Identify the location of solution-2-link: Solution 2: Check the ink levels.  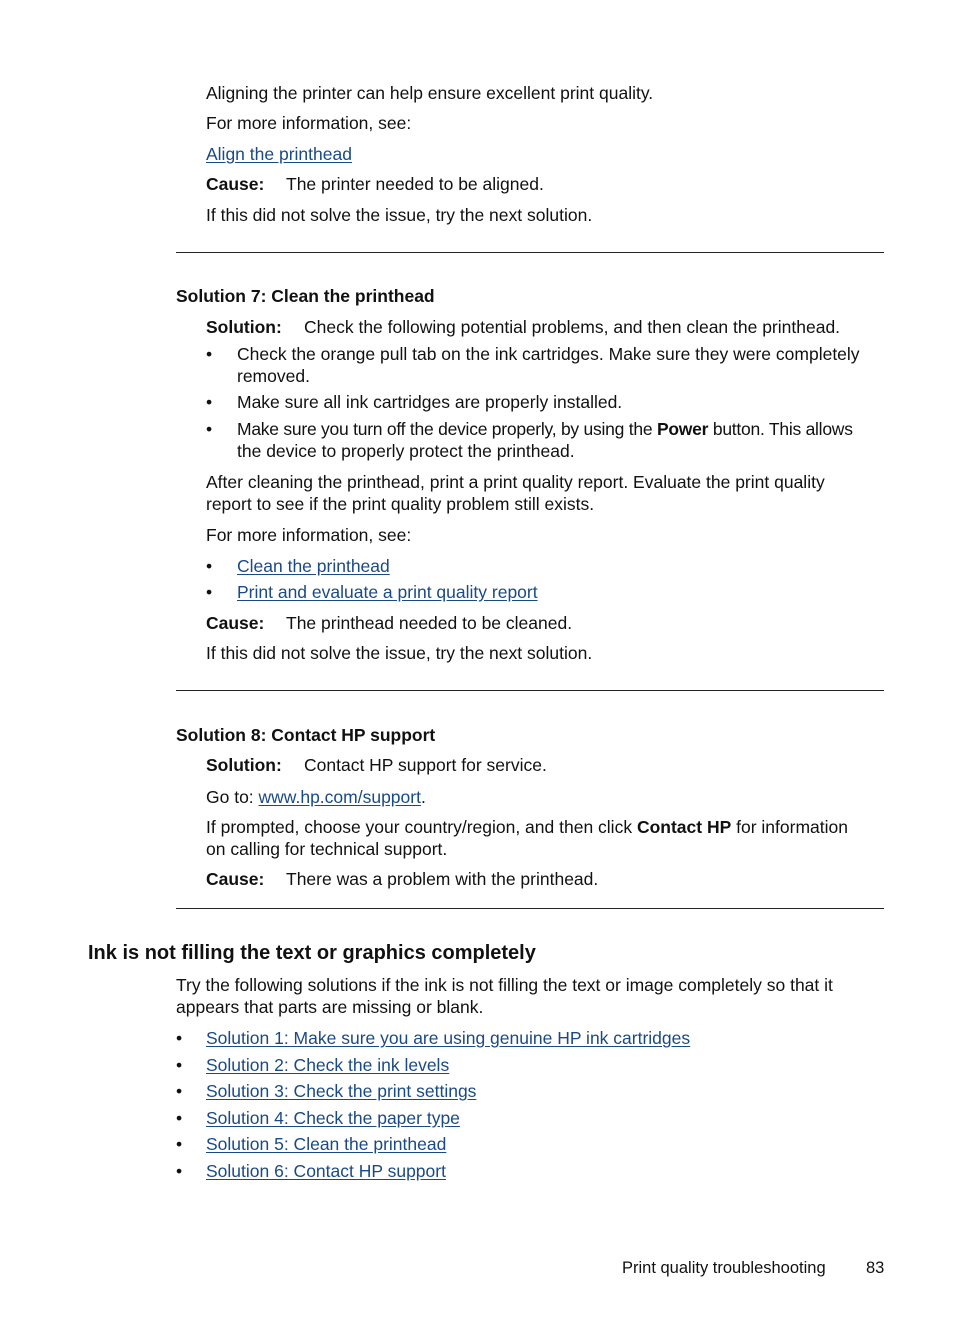
(327, 1065).